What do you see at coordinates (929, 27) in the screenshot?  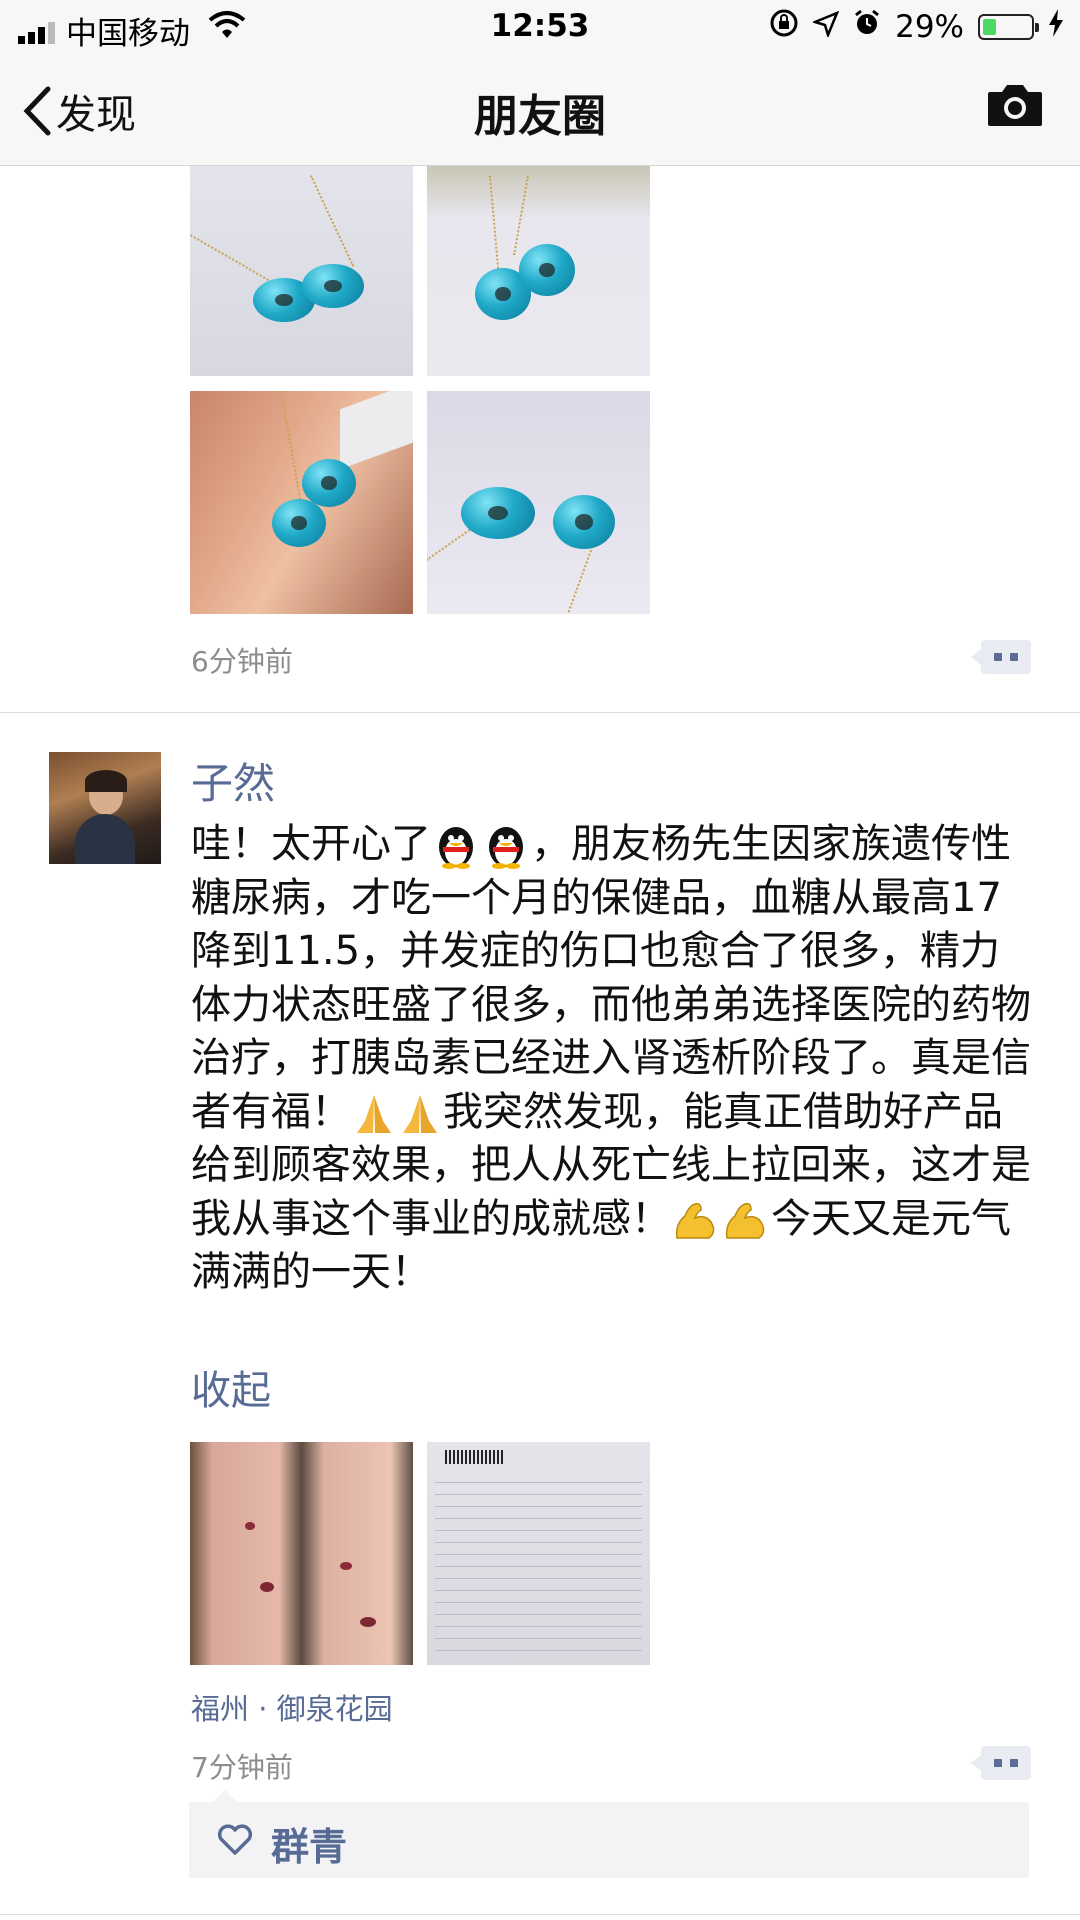 I see `battery-percent: 29%` at bounding box center [929, 27].